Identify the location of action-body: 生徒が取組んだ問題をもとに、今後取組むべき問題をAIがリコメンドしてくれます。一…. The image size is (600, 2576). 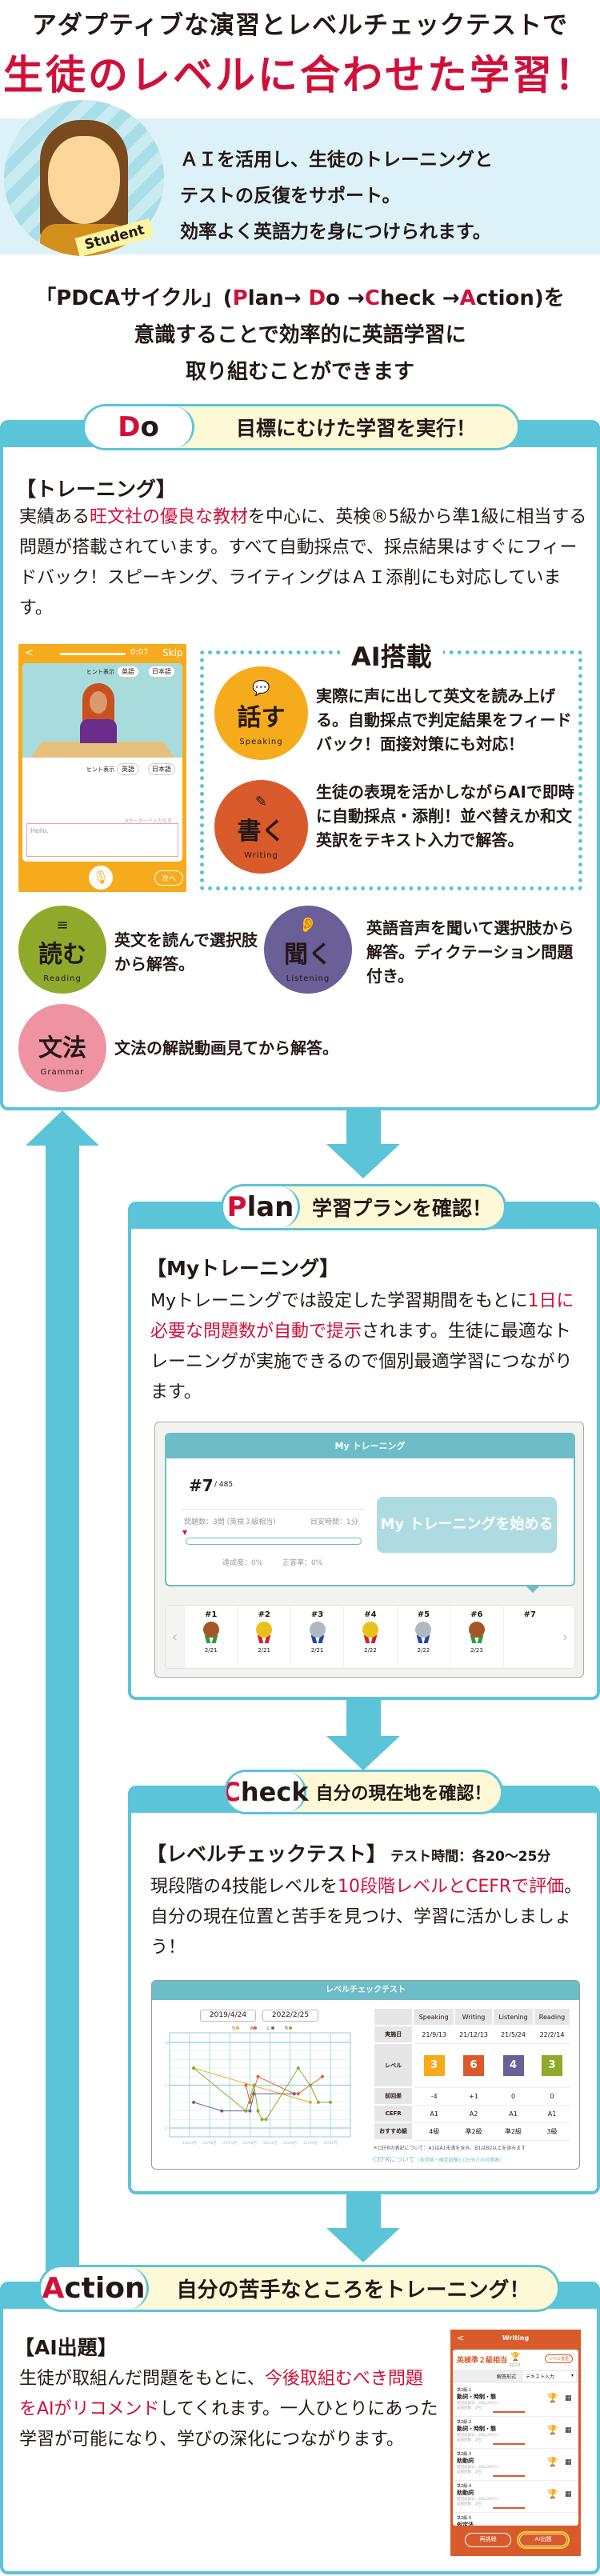
(228, 2409).